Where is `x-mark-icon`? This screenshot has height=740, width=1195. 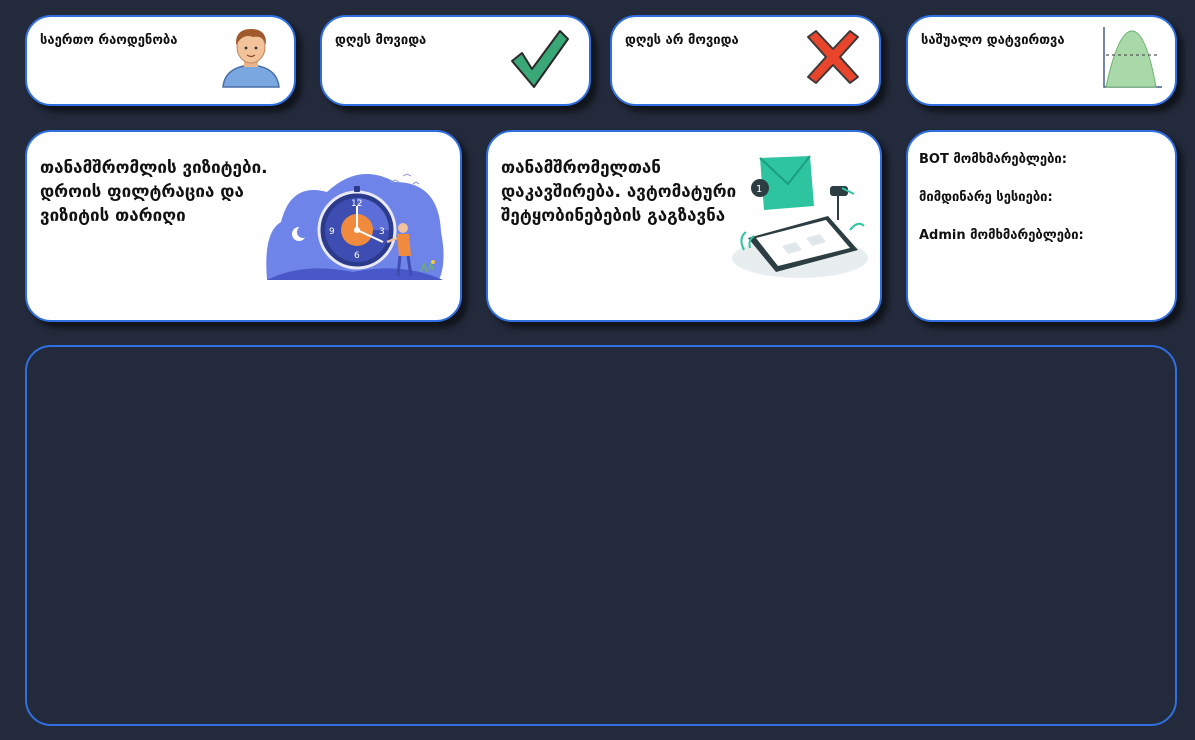 x-mark-icon is located at coordinates (833, 57).